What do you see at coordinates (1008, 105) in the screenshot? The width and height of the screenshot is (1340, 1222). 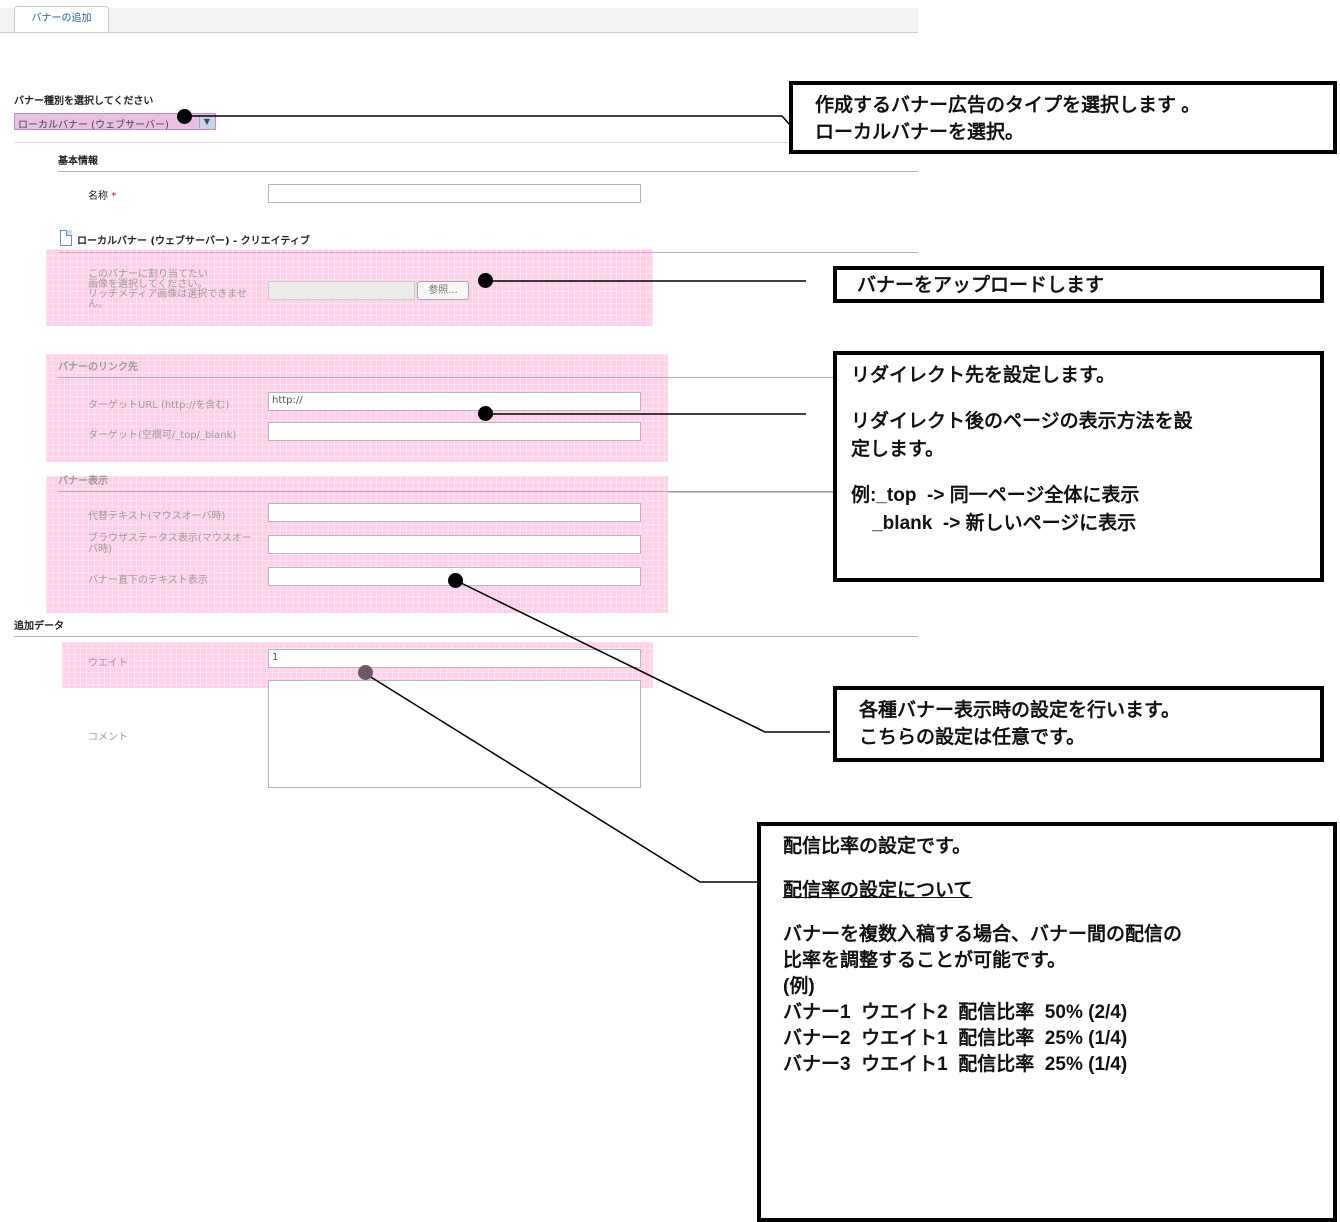 I see `callout-line: 作成するバナー広告のタイプを選択します 。` at bounding box center [1008, 105].